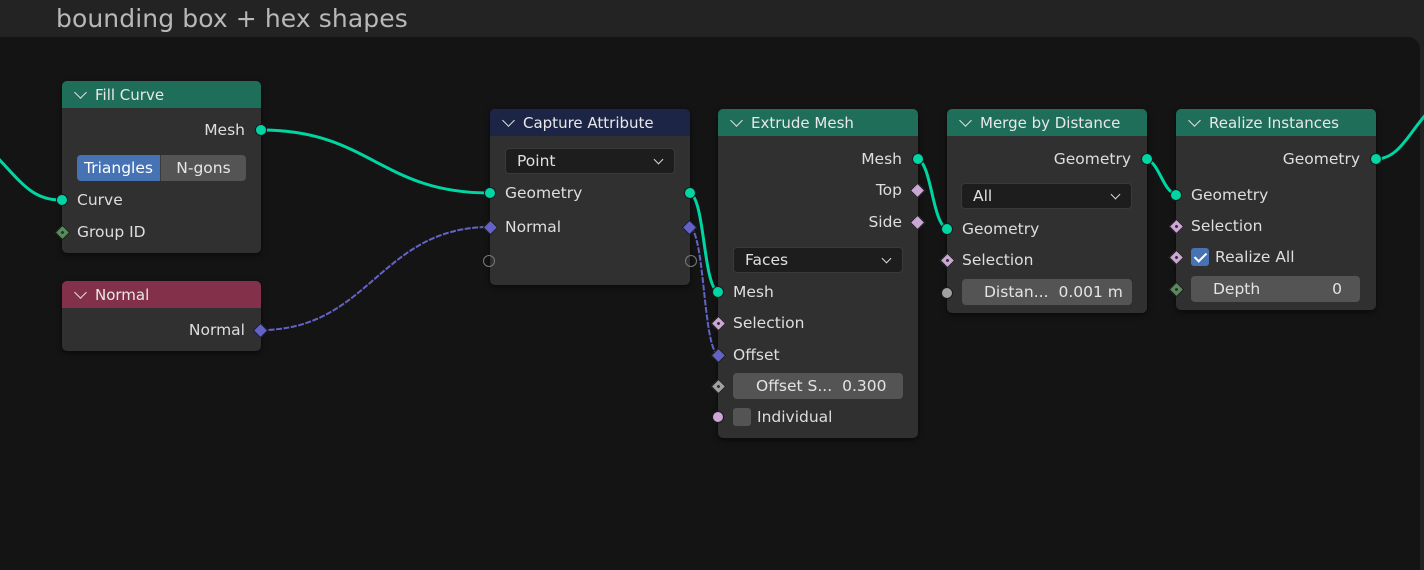 Image resolution: width=1424 pixels, height=570 pixels. I want to click on node-header: Capture Attribute, so click(590, 122).